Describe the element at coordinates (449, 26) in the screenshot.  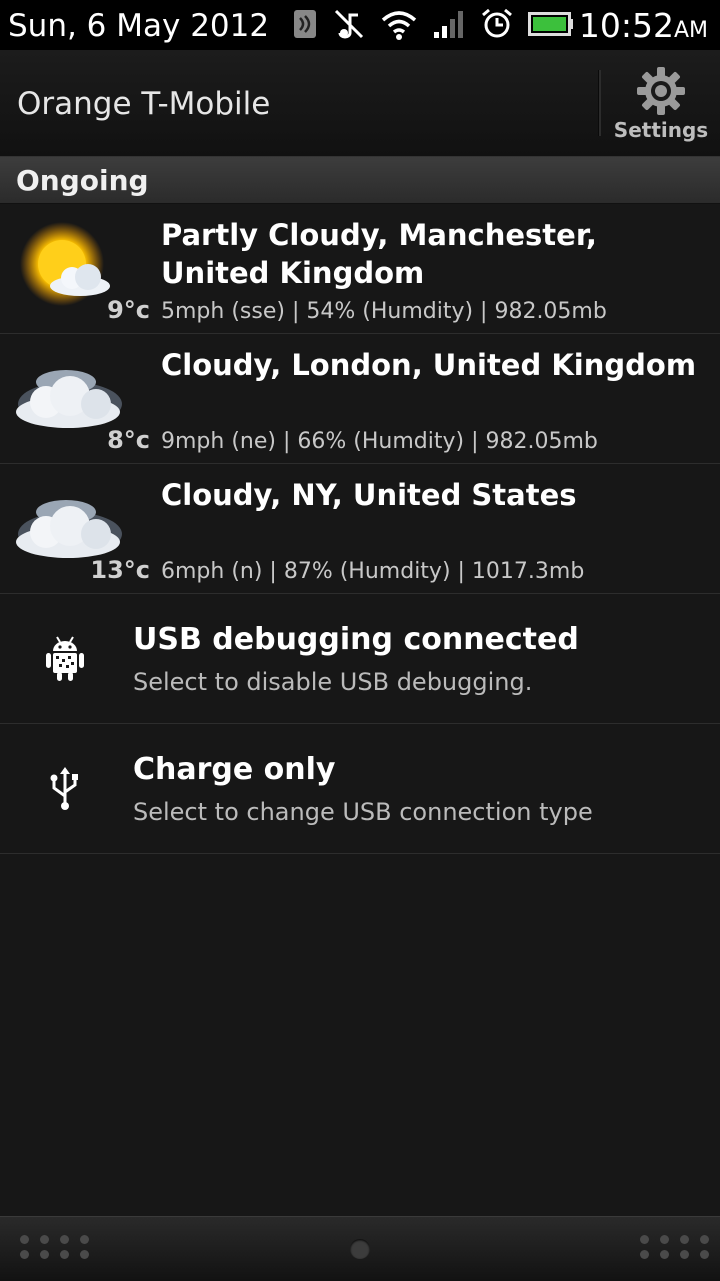
I see `signal-icon` at that location.